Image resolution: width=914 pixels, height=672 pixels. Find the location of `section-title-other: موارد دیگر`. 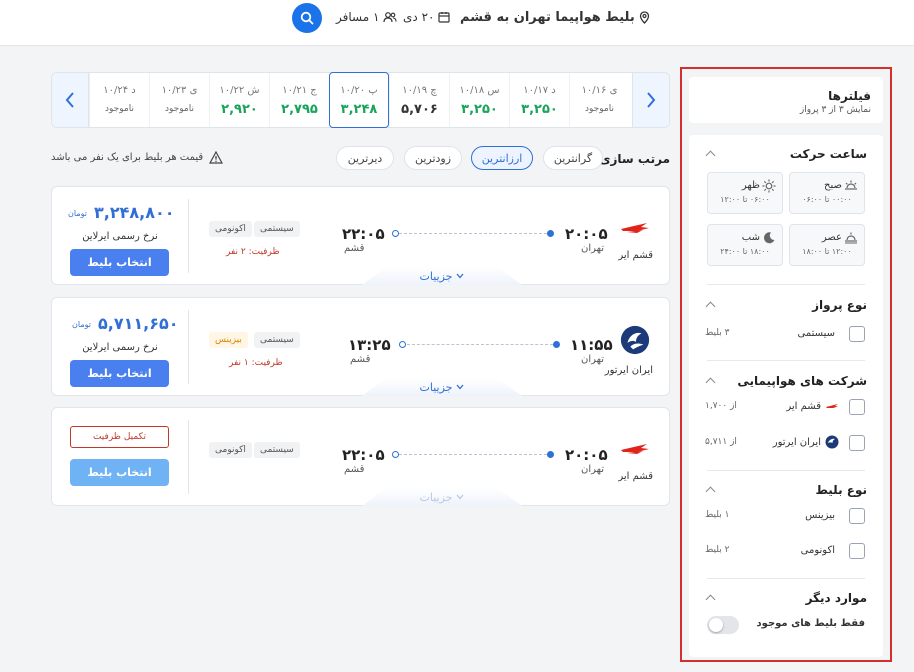

section-title-other: موارد دیگر is located at coordinates (836, 598).